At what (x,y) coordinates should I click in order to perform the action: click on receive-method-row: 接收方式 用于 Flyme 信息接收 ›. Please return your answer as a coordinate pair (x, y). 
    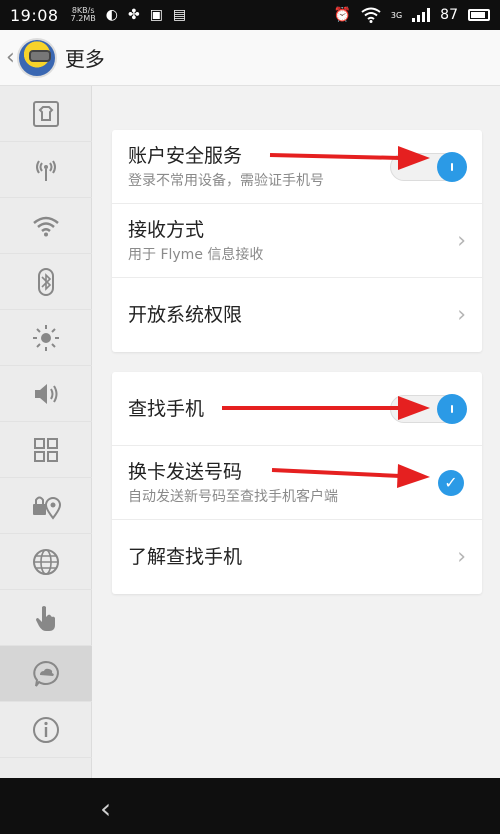
    Looking at the image, I should click on (297, 241).